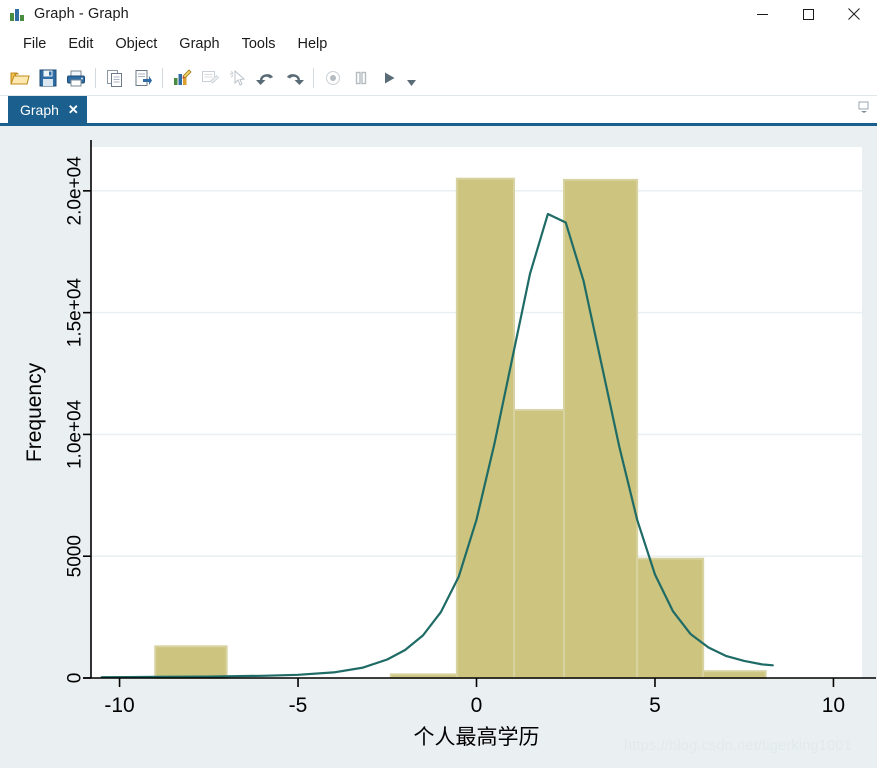  What do you see at coordinates (75, 313) in the screenshot?
I see `y-tick-label: 1.5e+04` at bounding box center [75, 313].